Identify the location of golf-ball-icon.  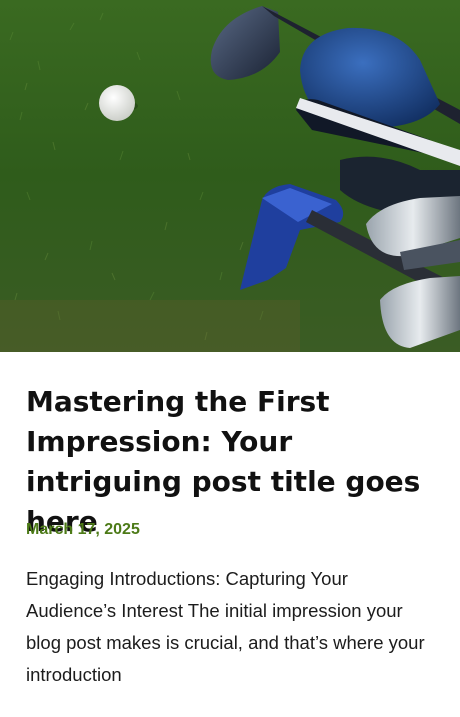
(117, 103).